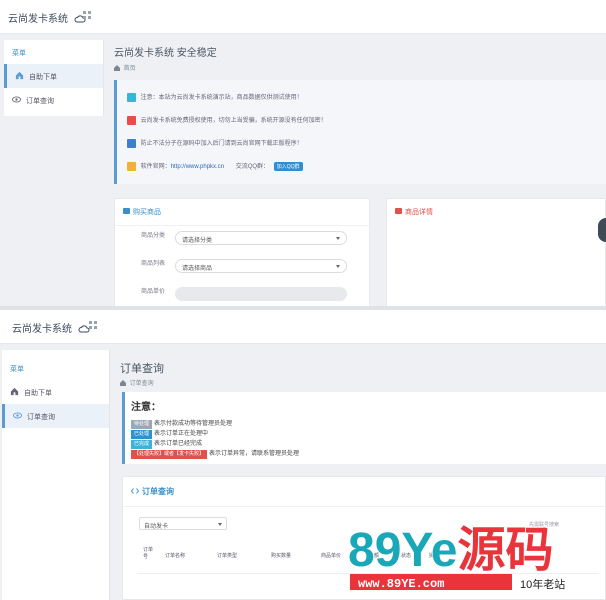 The height and width of the screenshot is (600, 606). I want to click on legend-row: 【处理失败】或者【发卡失败】 表示订单异常，请联系管理员处理, so click(365, 454).